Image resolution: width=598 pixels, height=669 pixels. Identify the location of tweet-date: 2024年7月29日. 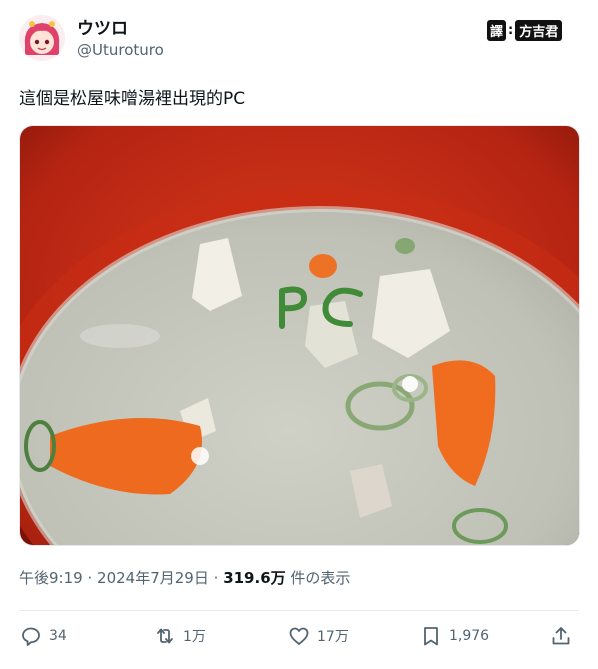
(153, 578).